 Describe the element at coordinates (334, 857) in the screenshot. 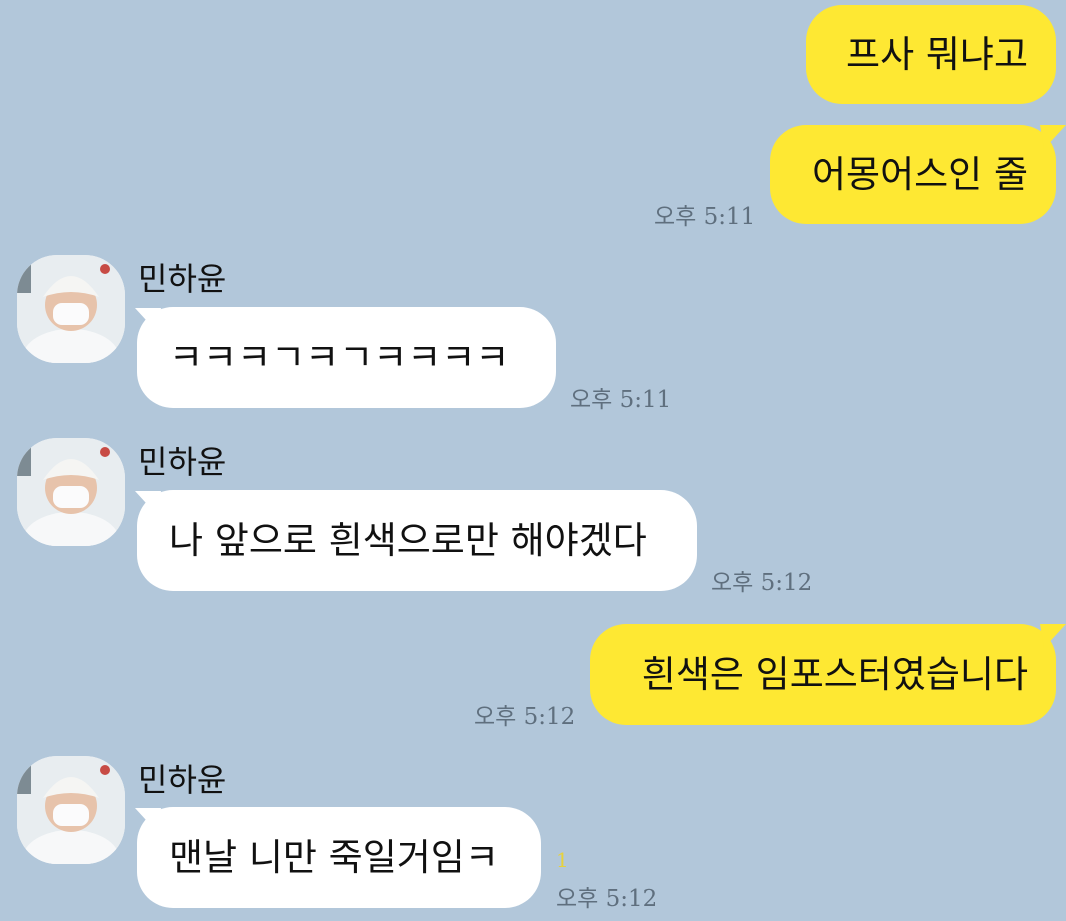

I see `message-text: 맨날 니만 죽일거임ㅋ` at that location.